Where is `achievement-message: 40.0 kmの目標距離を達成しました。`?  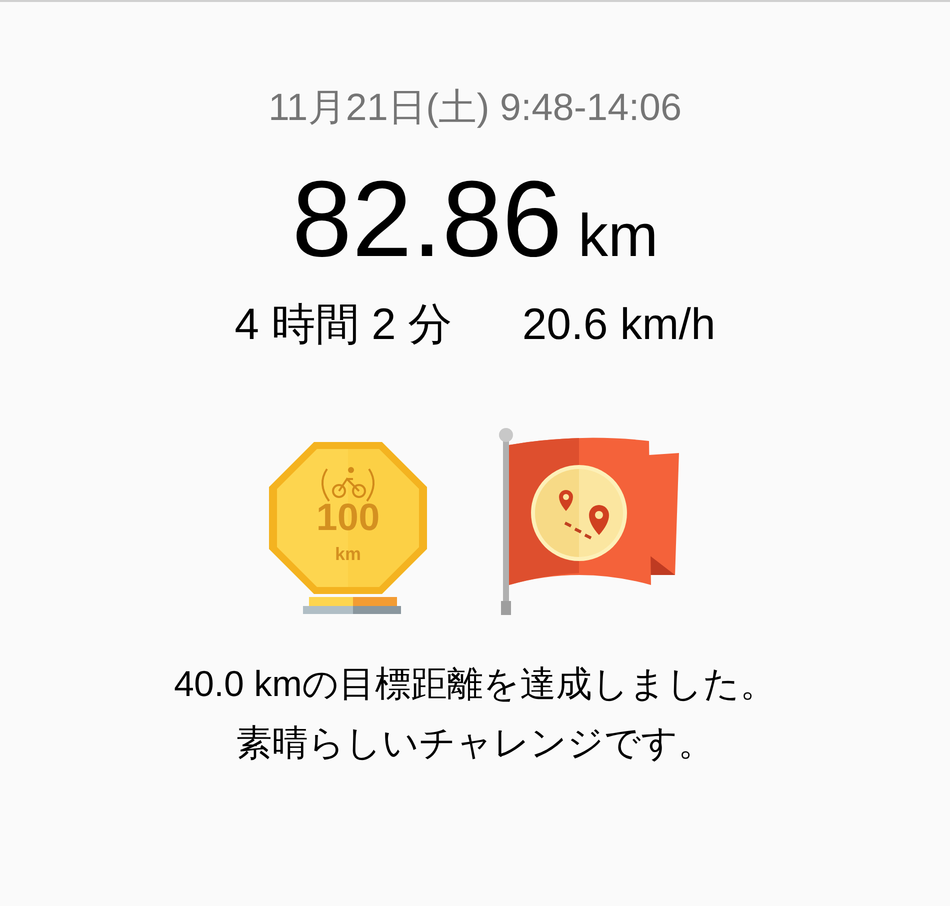
achievement-message: 40.0 kmの目標距離を達成しました。 is located at coordinates (475, 684).